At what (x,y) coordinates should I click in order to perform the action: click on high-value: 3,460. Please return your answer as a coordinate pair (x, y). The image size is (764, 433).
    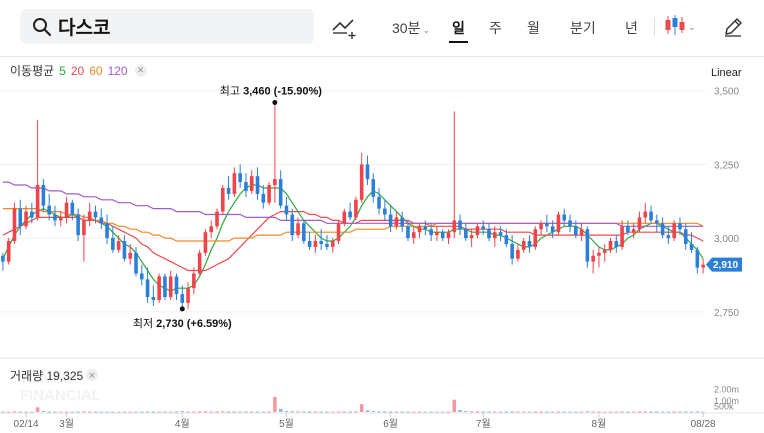
    Looking at the image, I should click on (257, 91).